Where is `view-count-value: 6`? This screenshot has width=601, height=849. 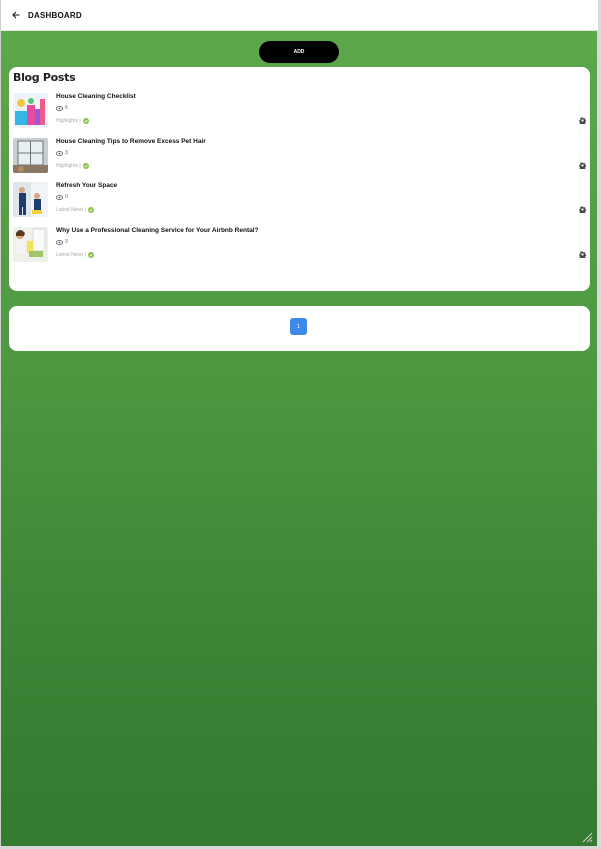 view-count-value: 6 is located at coordinates (66, 108).